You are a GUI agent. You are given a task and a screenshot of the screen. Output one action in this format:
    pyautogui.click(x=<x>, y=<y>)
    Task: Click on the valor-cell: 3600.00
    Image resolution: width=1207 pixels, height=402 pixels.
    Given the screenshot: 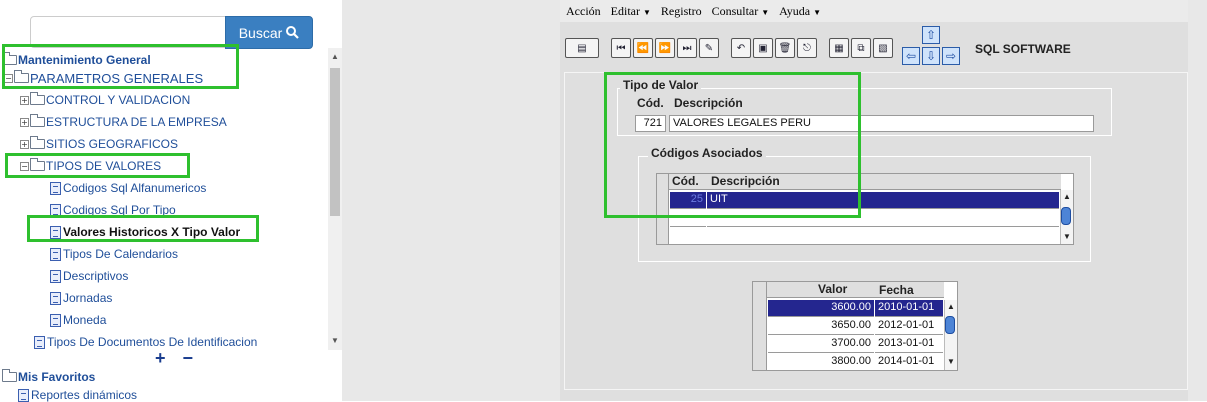 What is the action you would take?
    pyautogui.click(x=821, y=308)
    